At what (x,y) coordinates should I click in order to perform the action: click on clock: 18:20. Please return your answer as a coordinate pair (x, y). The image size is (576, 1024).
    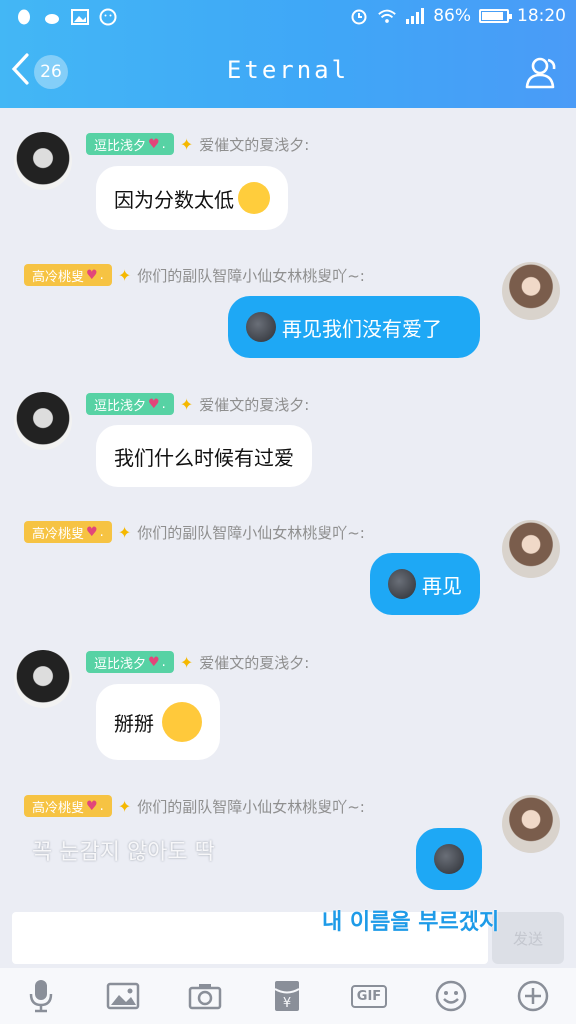
    Looking at the image, I should click on (541, 16).